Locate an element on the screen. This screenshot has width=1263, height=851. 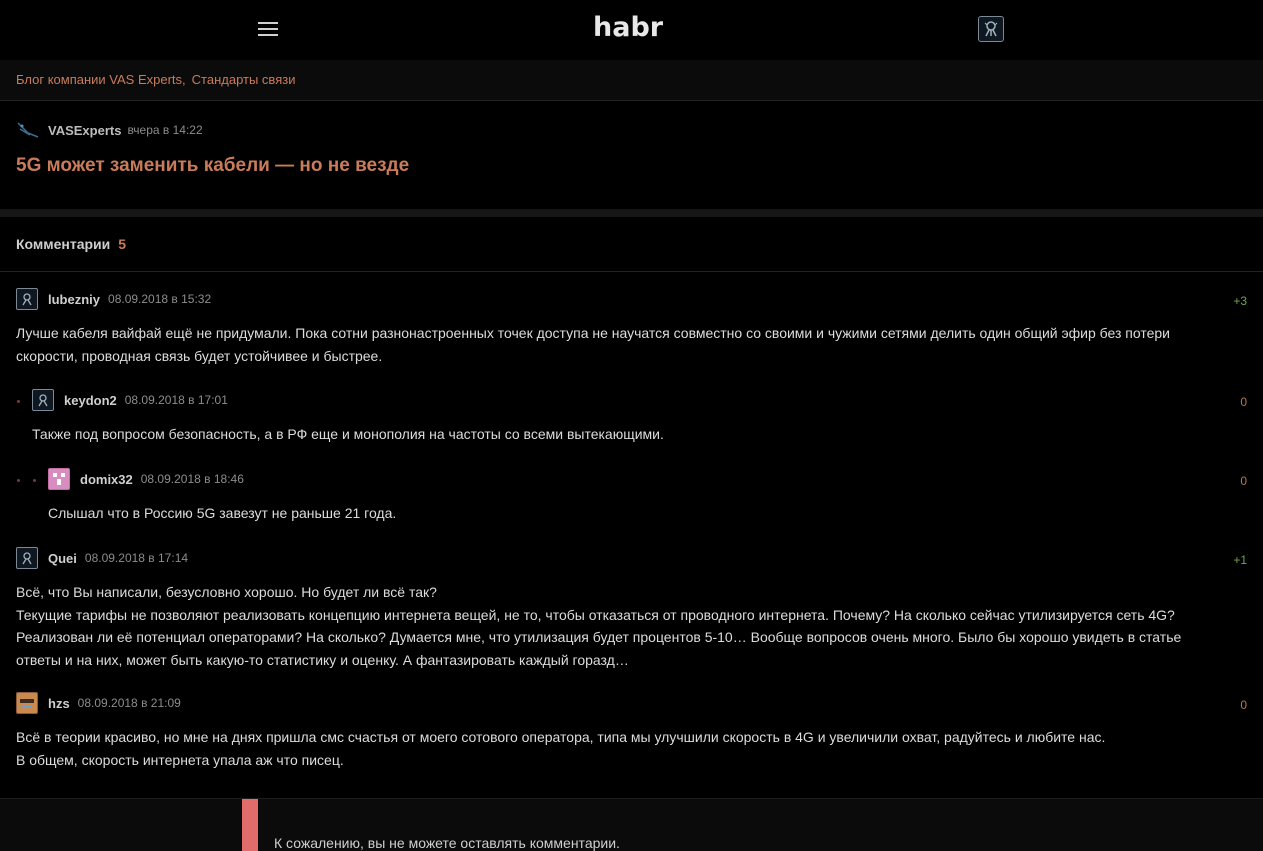
comment-username: keydon2 is located at coordinates (90, 400).